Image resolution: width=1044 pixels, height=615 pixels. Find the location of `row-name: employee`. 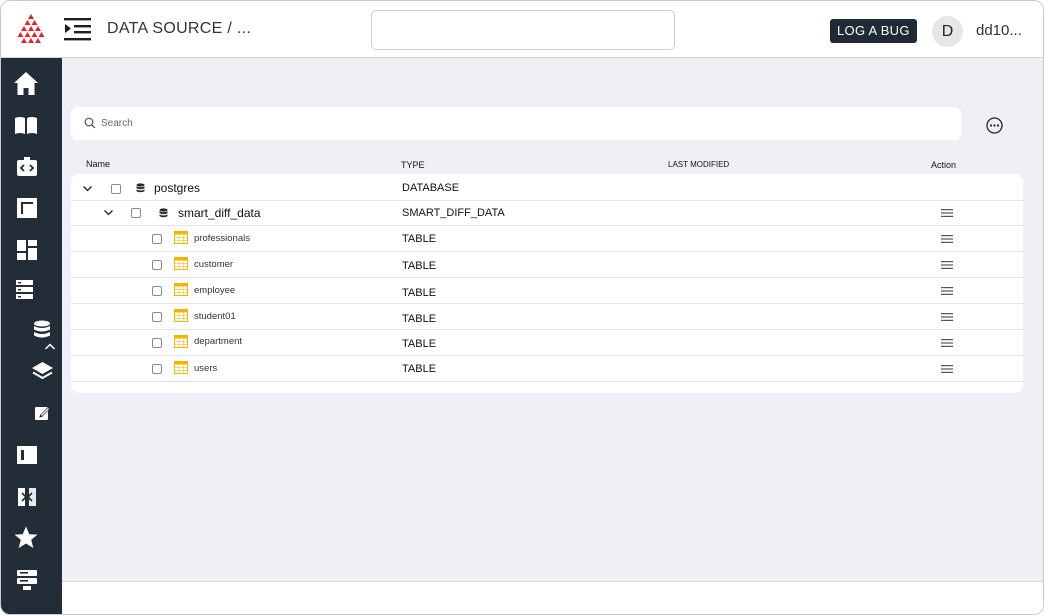

row-name: employee is located at coordinates (214, 290).